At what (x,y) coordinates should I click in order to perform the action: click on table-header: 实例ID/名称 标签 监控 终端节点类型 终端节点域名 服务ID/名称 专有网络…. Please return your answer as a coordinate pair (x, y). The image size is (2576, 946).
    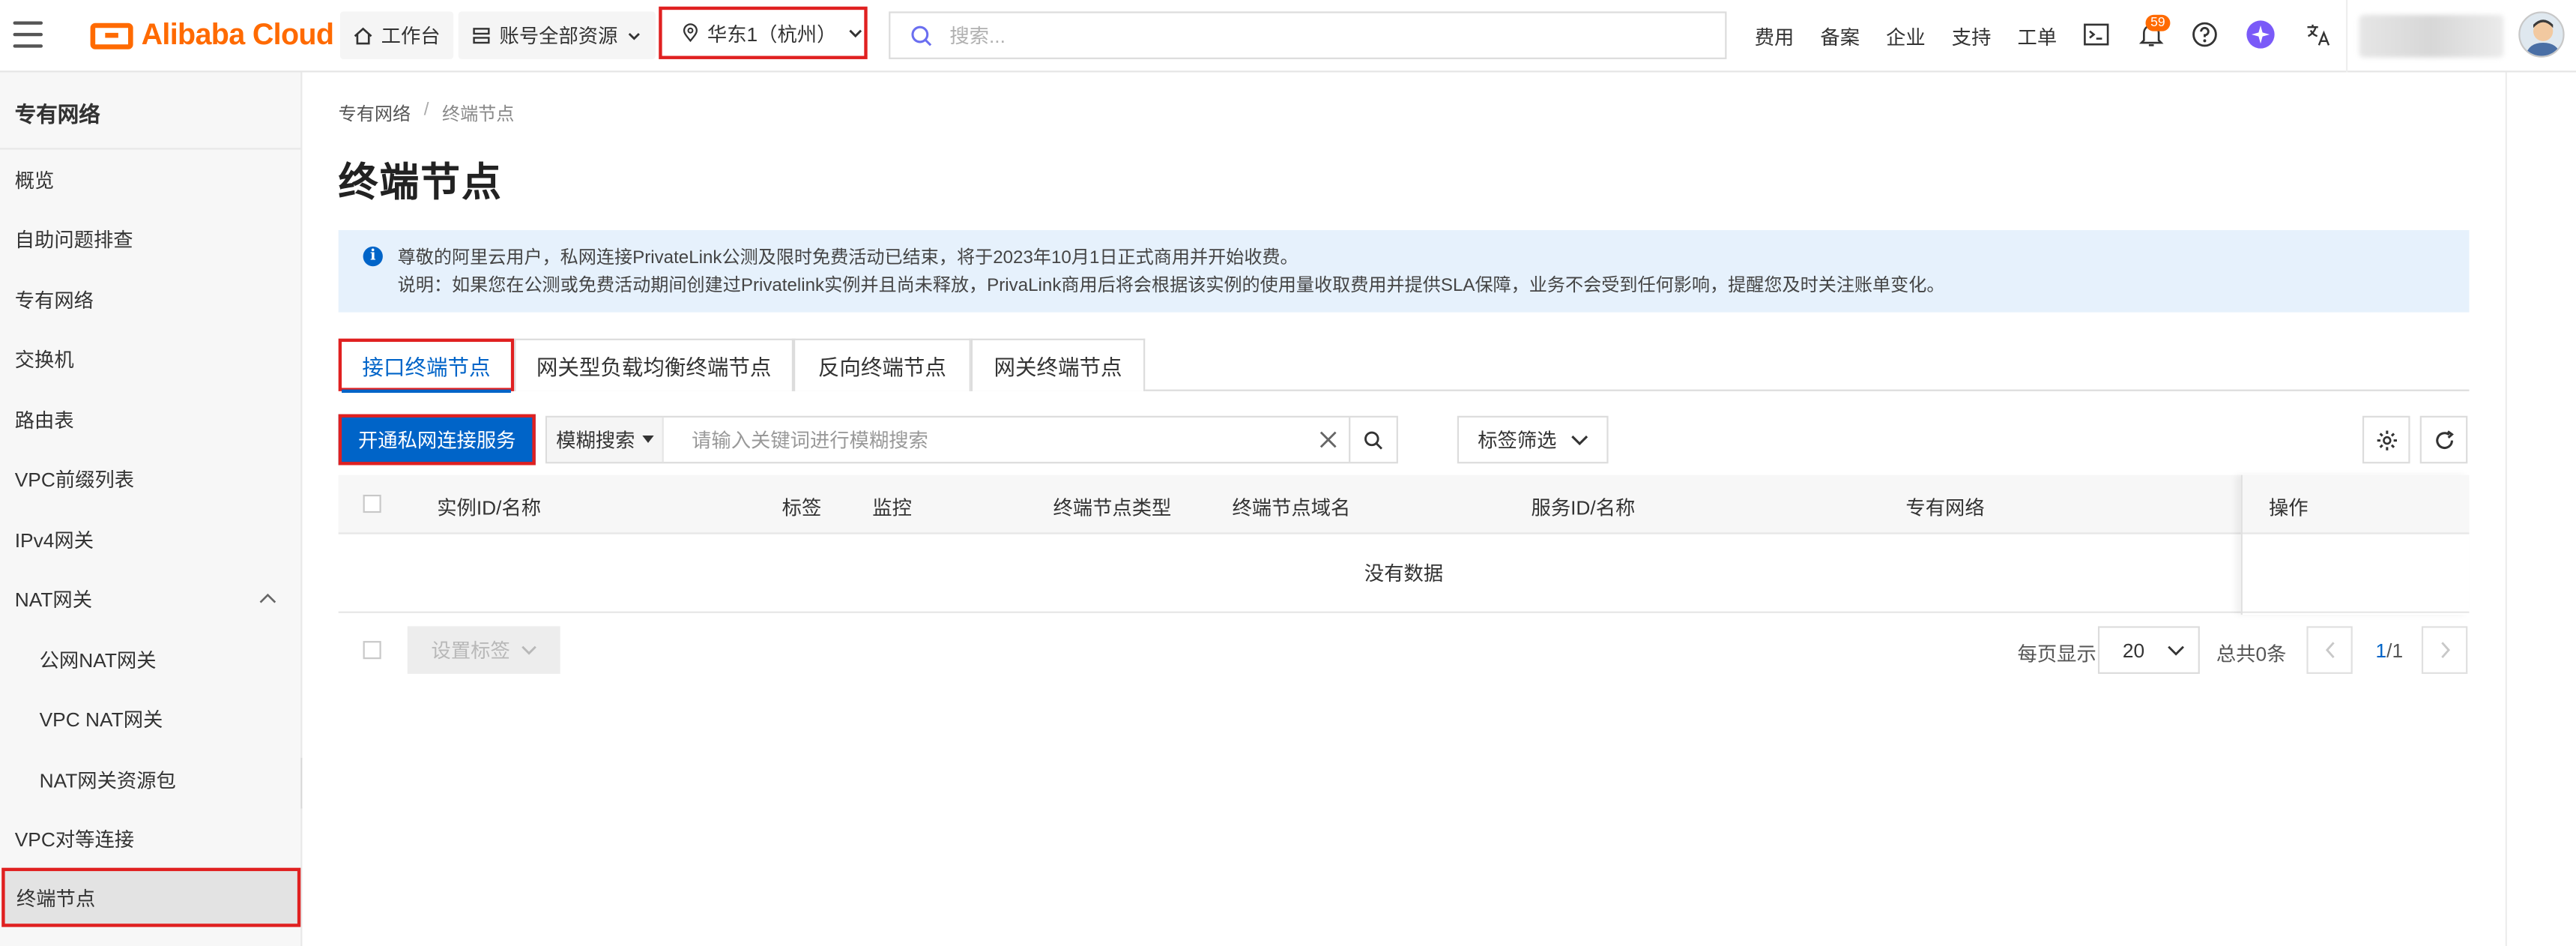
    Looking at the image, I should click on (1404, 504).